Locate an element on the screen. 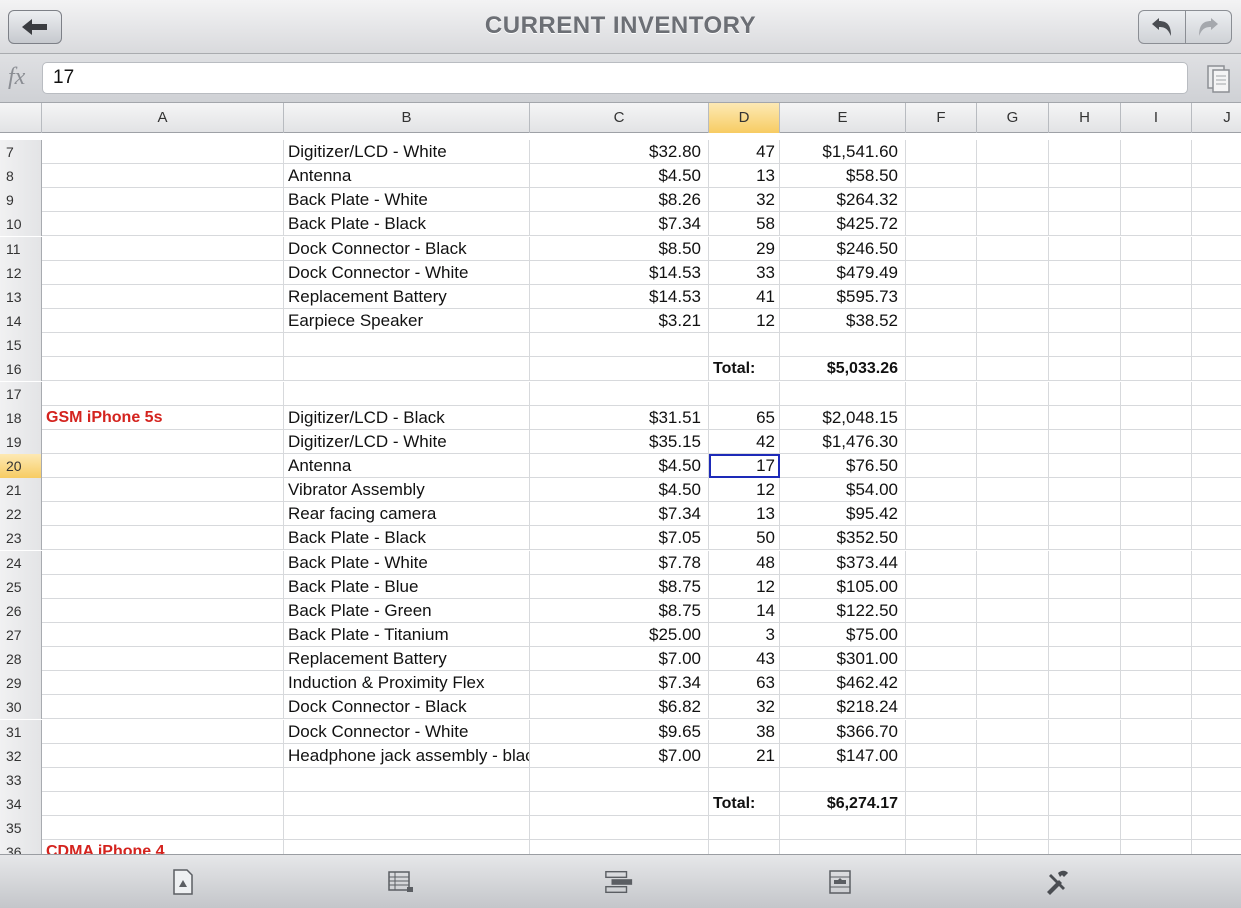  column-header-b: B is located at coordinates (407, 118).